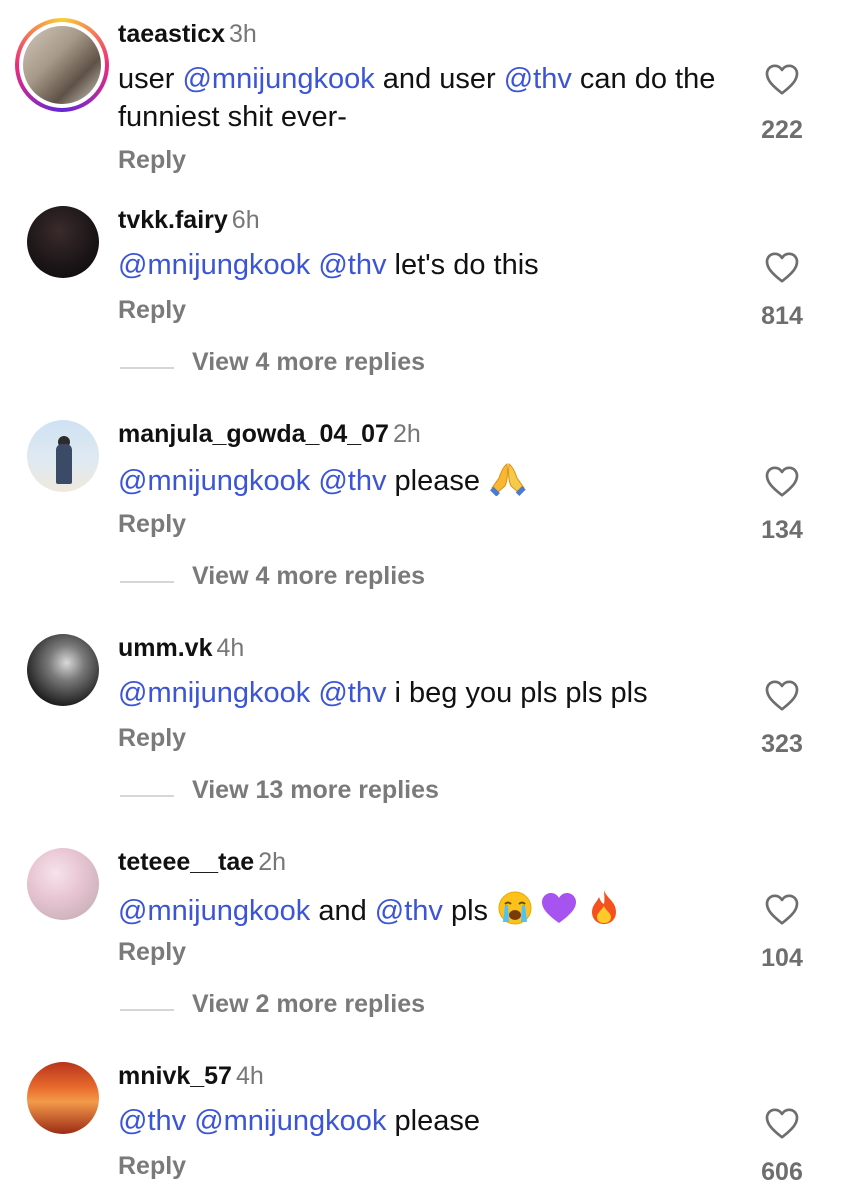  I want to click on comment-text: @thv @mnijungkook please, so click(299, 1121).